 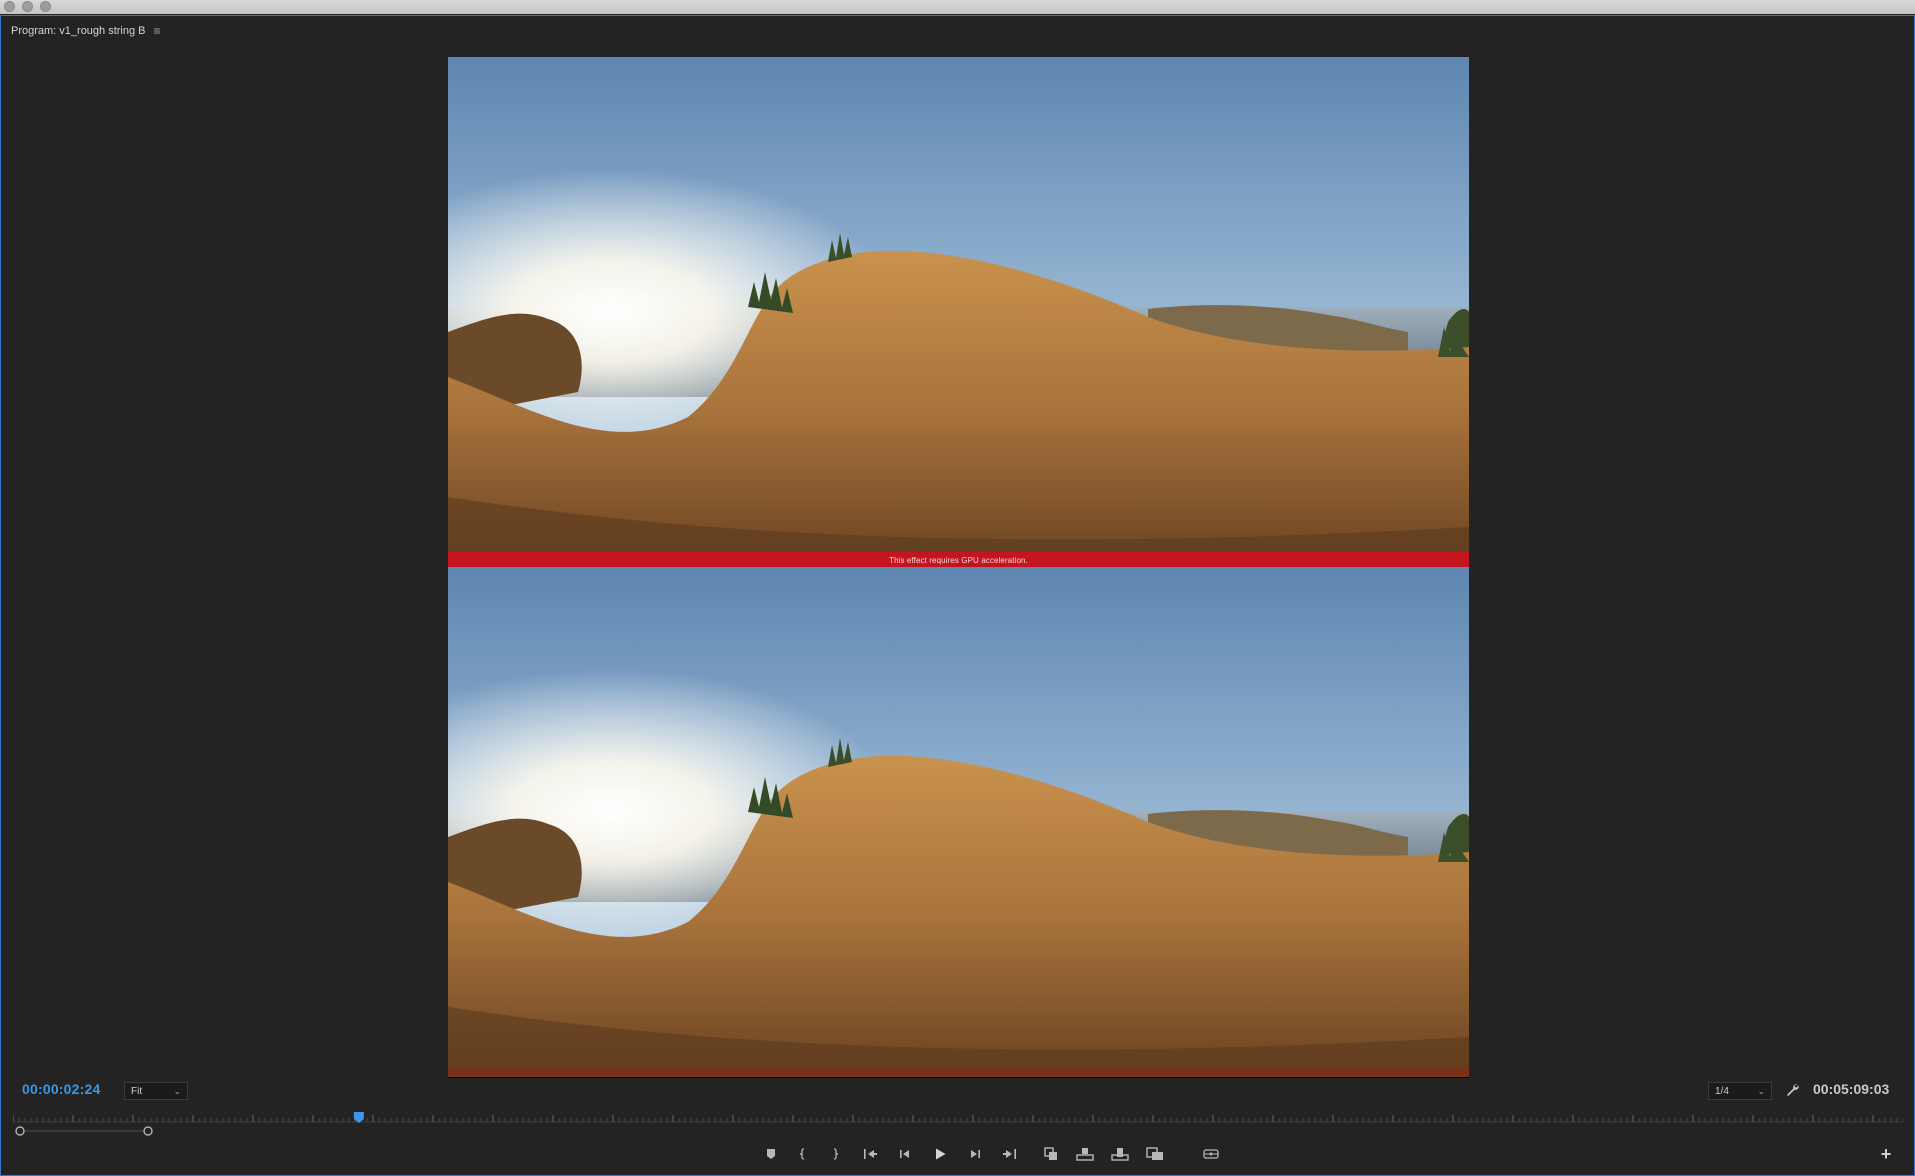 What do you see at coordinates (137, 1091) in the screenshot?
I see `zoom-level-value: Fit` at bounding box center [137, 1091].